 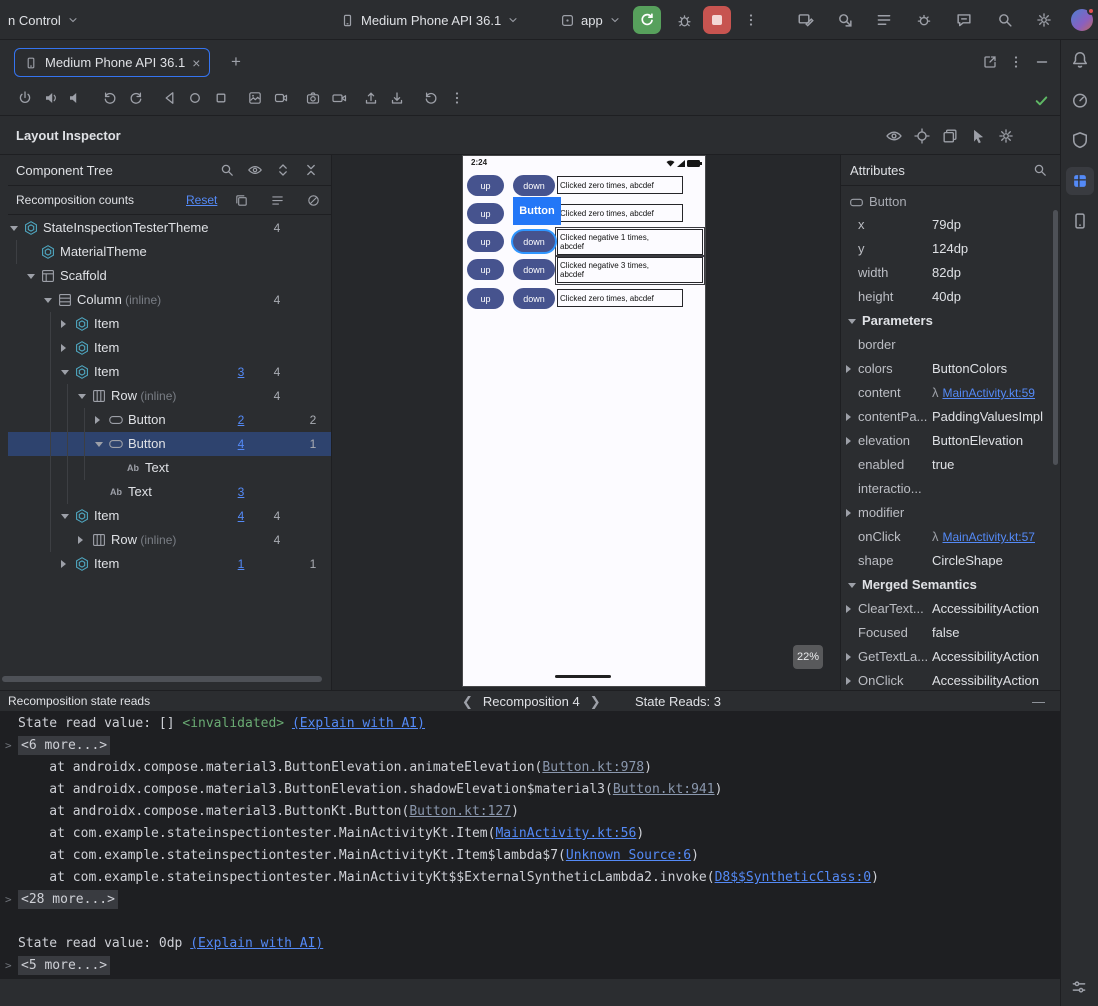 I want to click on camera-button, so click(x=313, y=98).